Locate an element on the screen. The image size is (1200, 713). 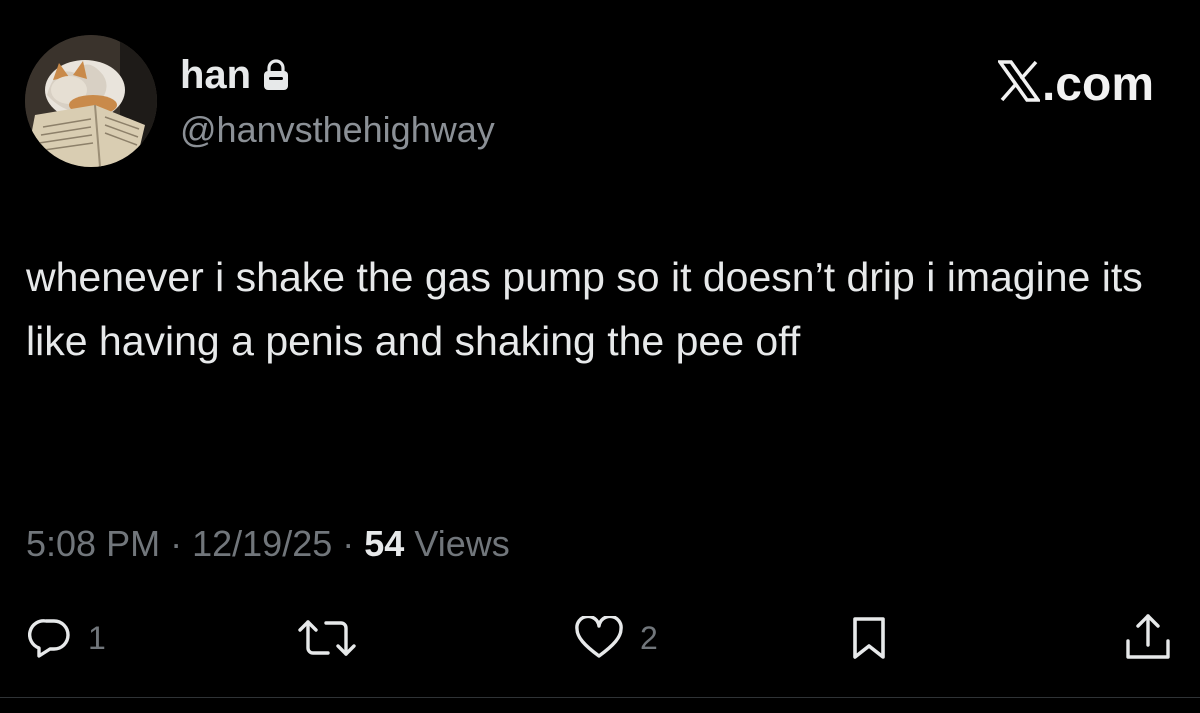
like-button: 2 is located at coordinates (616, 638).